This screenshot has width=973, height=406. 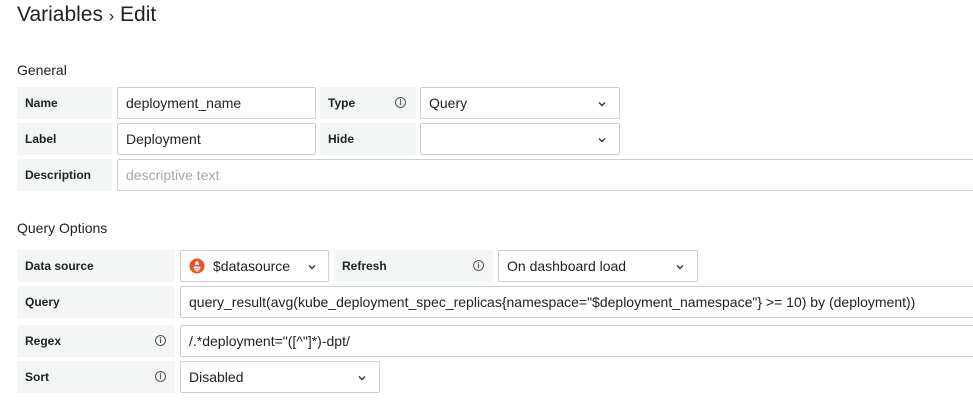 I want to click on regex-label: Regex, so click(x=96, y=341).